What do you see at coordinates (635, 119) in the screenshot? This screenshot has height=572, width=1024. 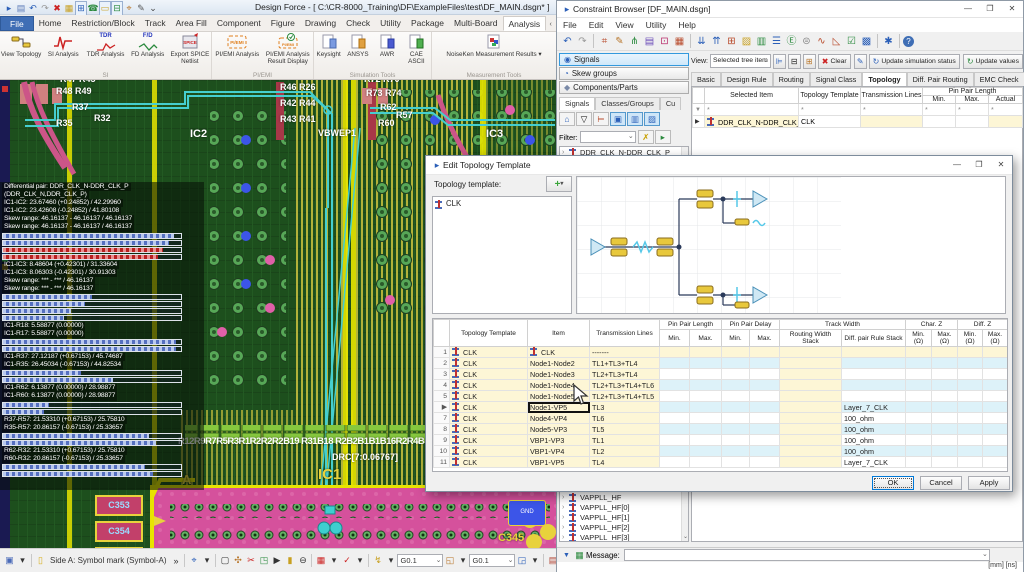 I see `show-pairs-icon: ▥` at bounding box center [635, 119].